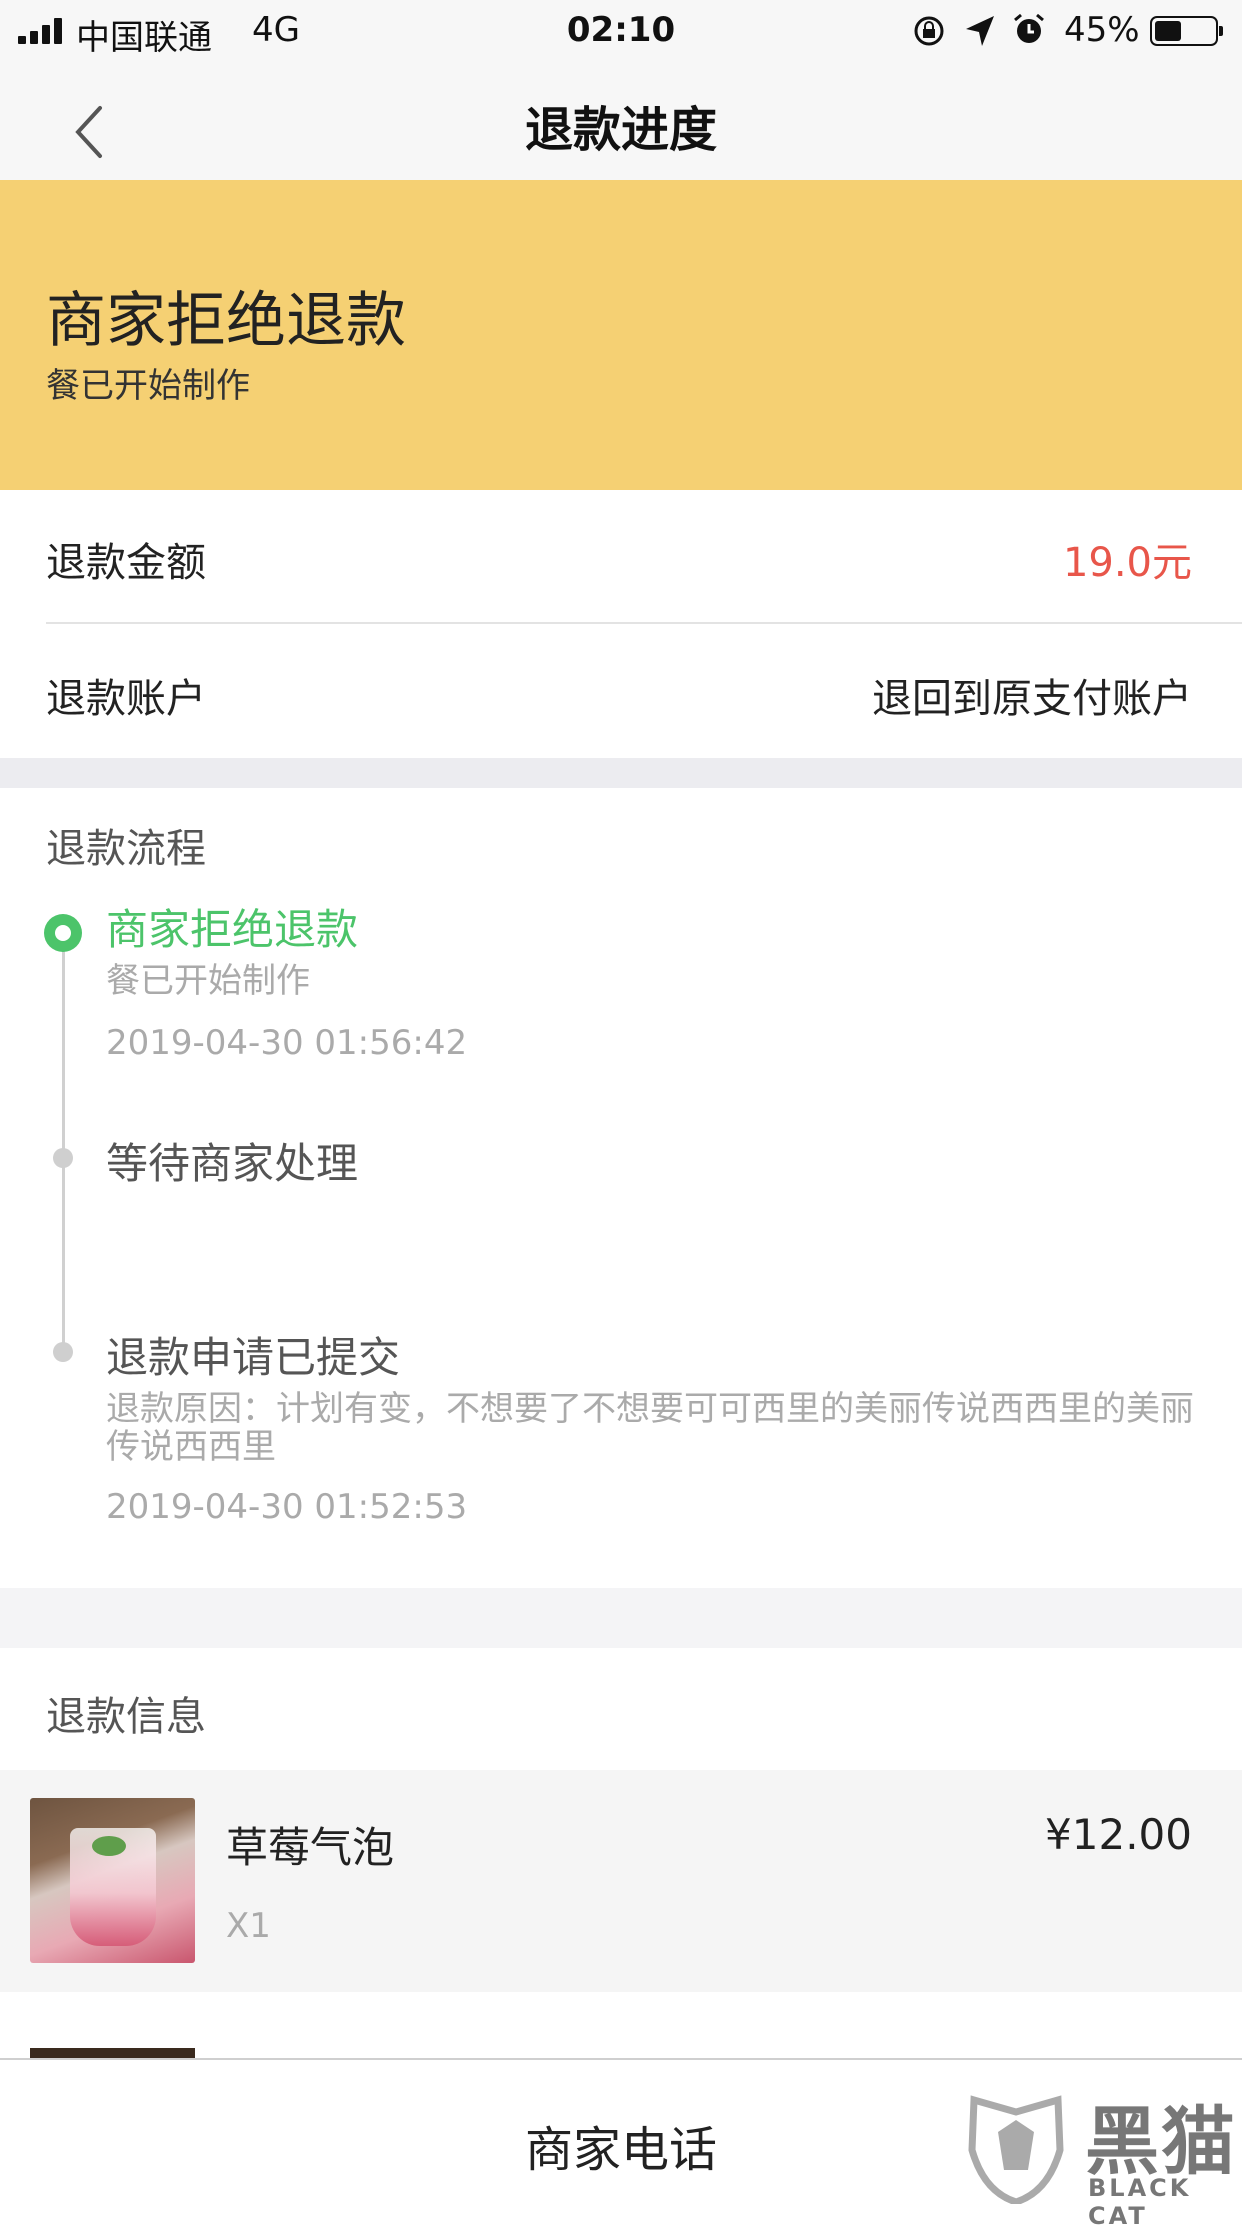  Describe the element at coordinates (650, 1428) in the screenshot. I see `step-detail: 退款原因：计划有变，不想要了不想要可可西里的美丽传说西西里的美丽传说西西里` at that location.